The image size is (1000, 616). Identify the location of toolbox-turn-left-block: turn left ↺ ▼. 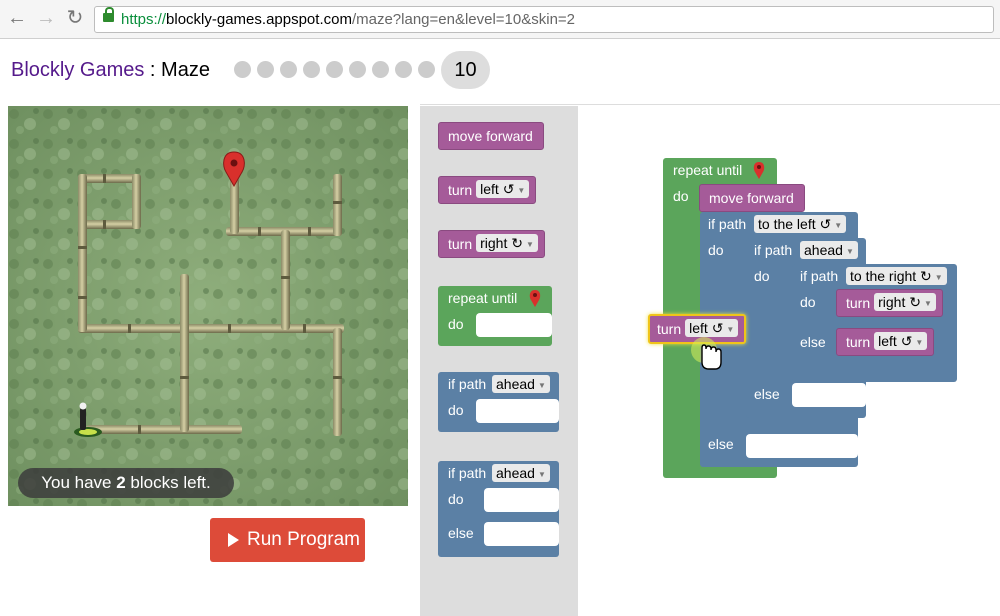
(487, 190).